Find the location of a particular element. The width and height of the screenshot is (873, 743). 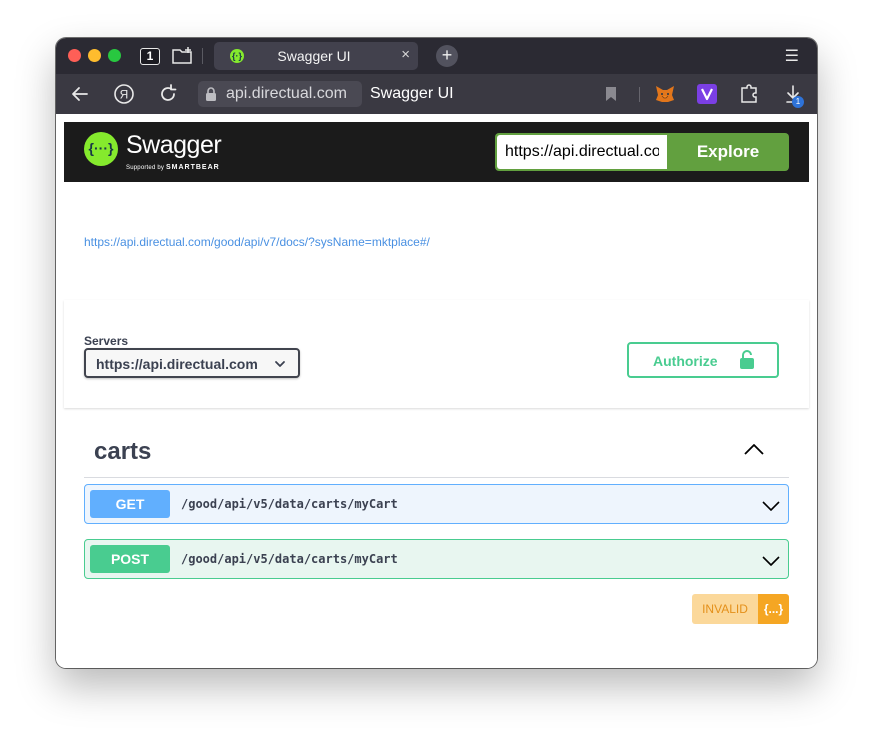

svg-text: Я is located at coordinates (124, 95).